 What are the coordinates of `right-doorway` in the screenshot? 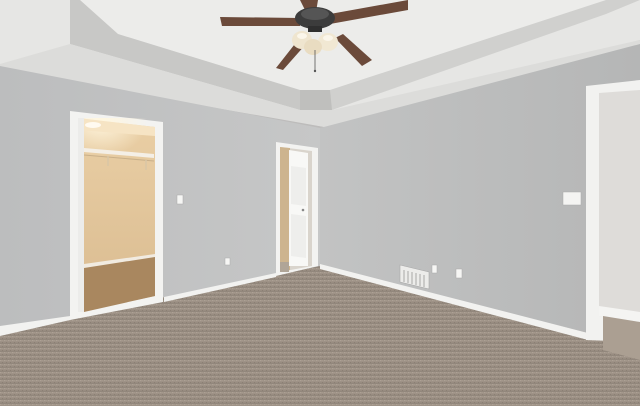 It's located at (613, 220).